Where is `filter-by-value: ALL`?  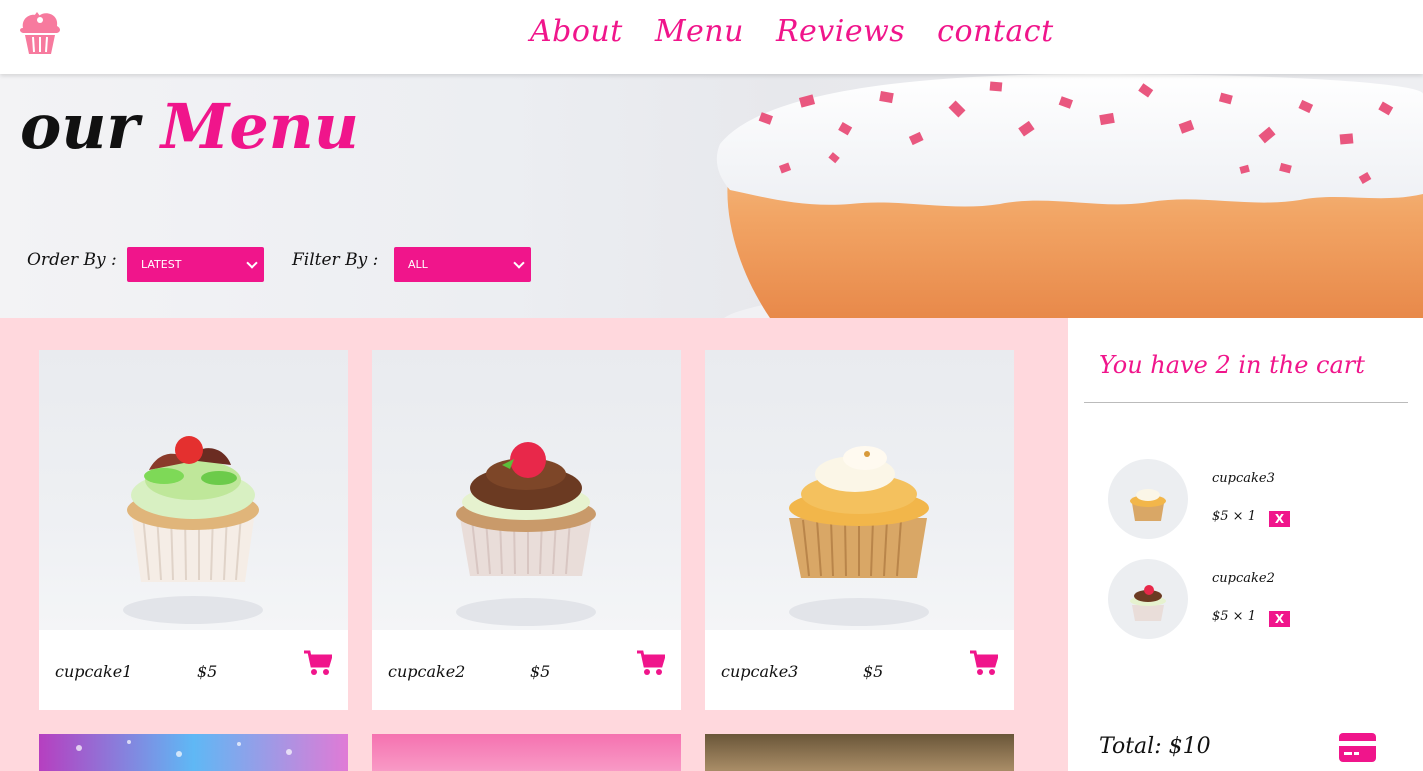 filter-by-value: ALL is located at coordinates (418, 264).